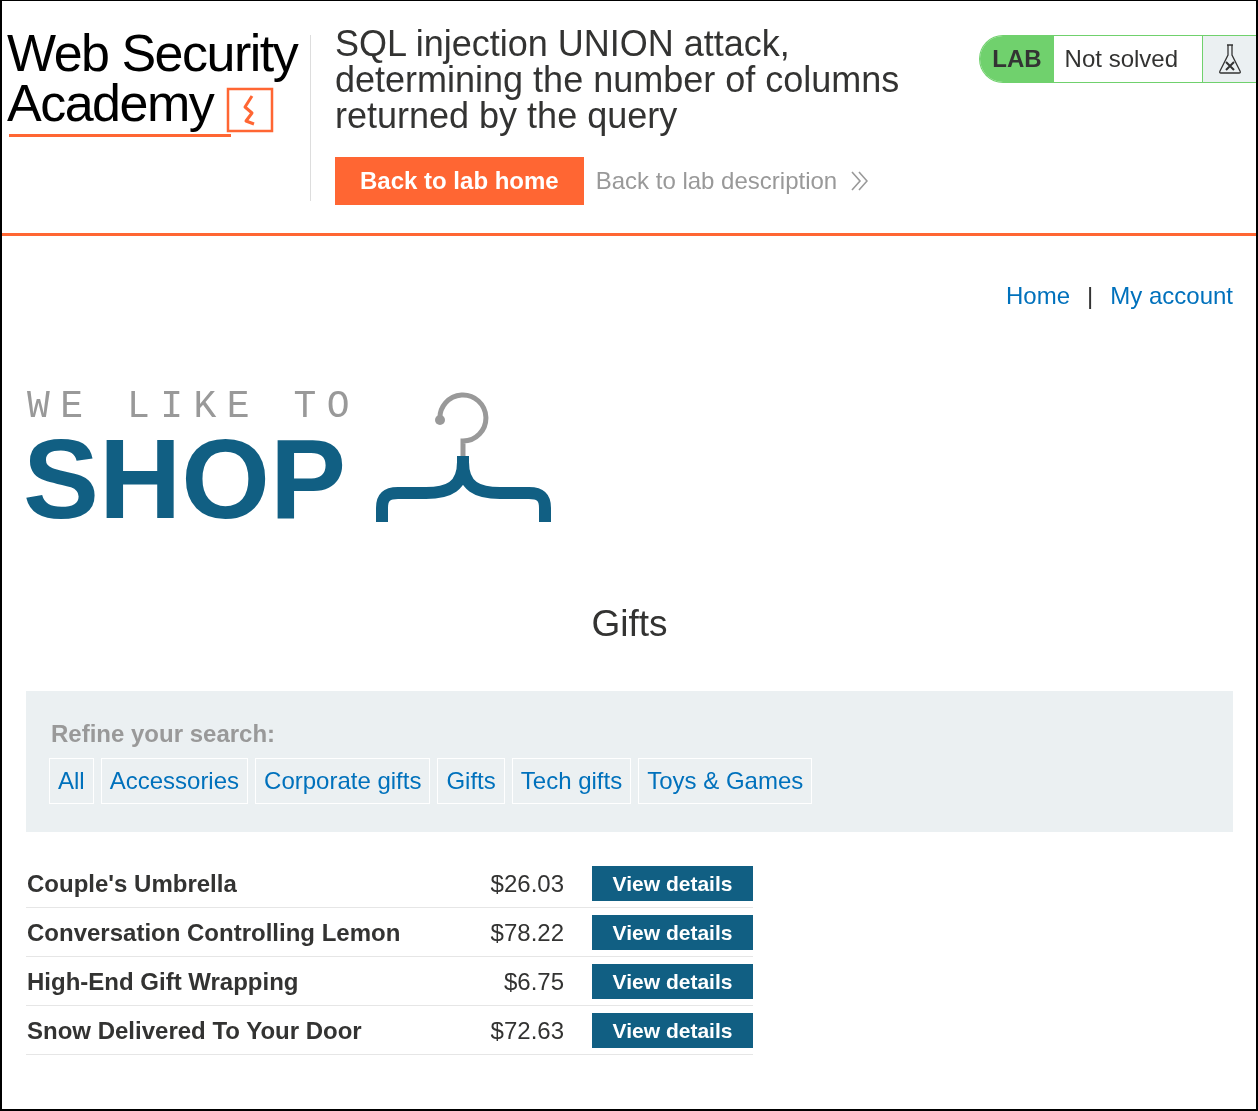 This screenshot has height=1111, width=1258. What do you see at coordinates (527, 883) in the screenshot?
I see `product-price: $26.03` at bounding box center [527, 883].